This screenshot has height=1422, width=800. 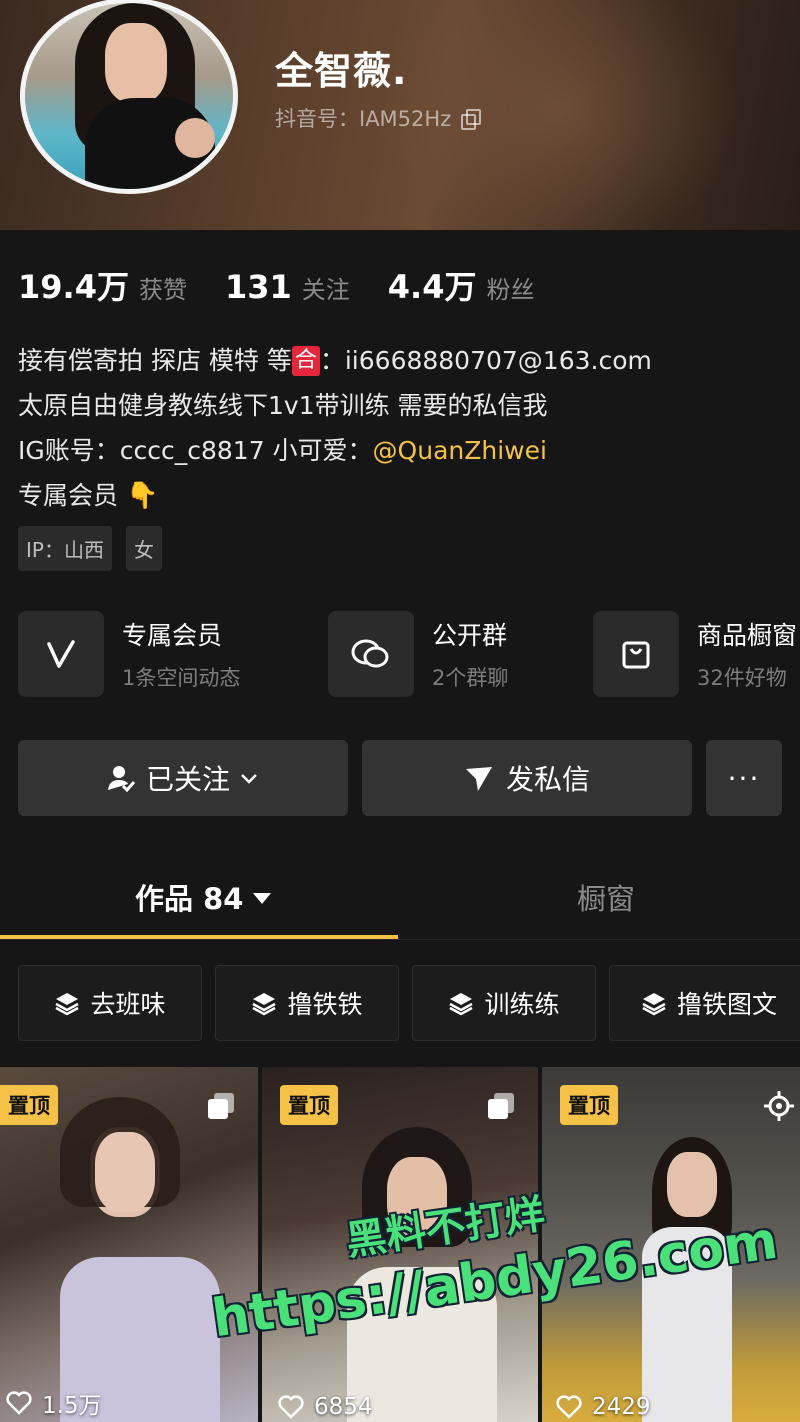 What do you see at coordinates (343, 1407) in the screenshot?
I see `like-number: 6854` at bounding box center [343, 1407].